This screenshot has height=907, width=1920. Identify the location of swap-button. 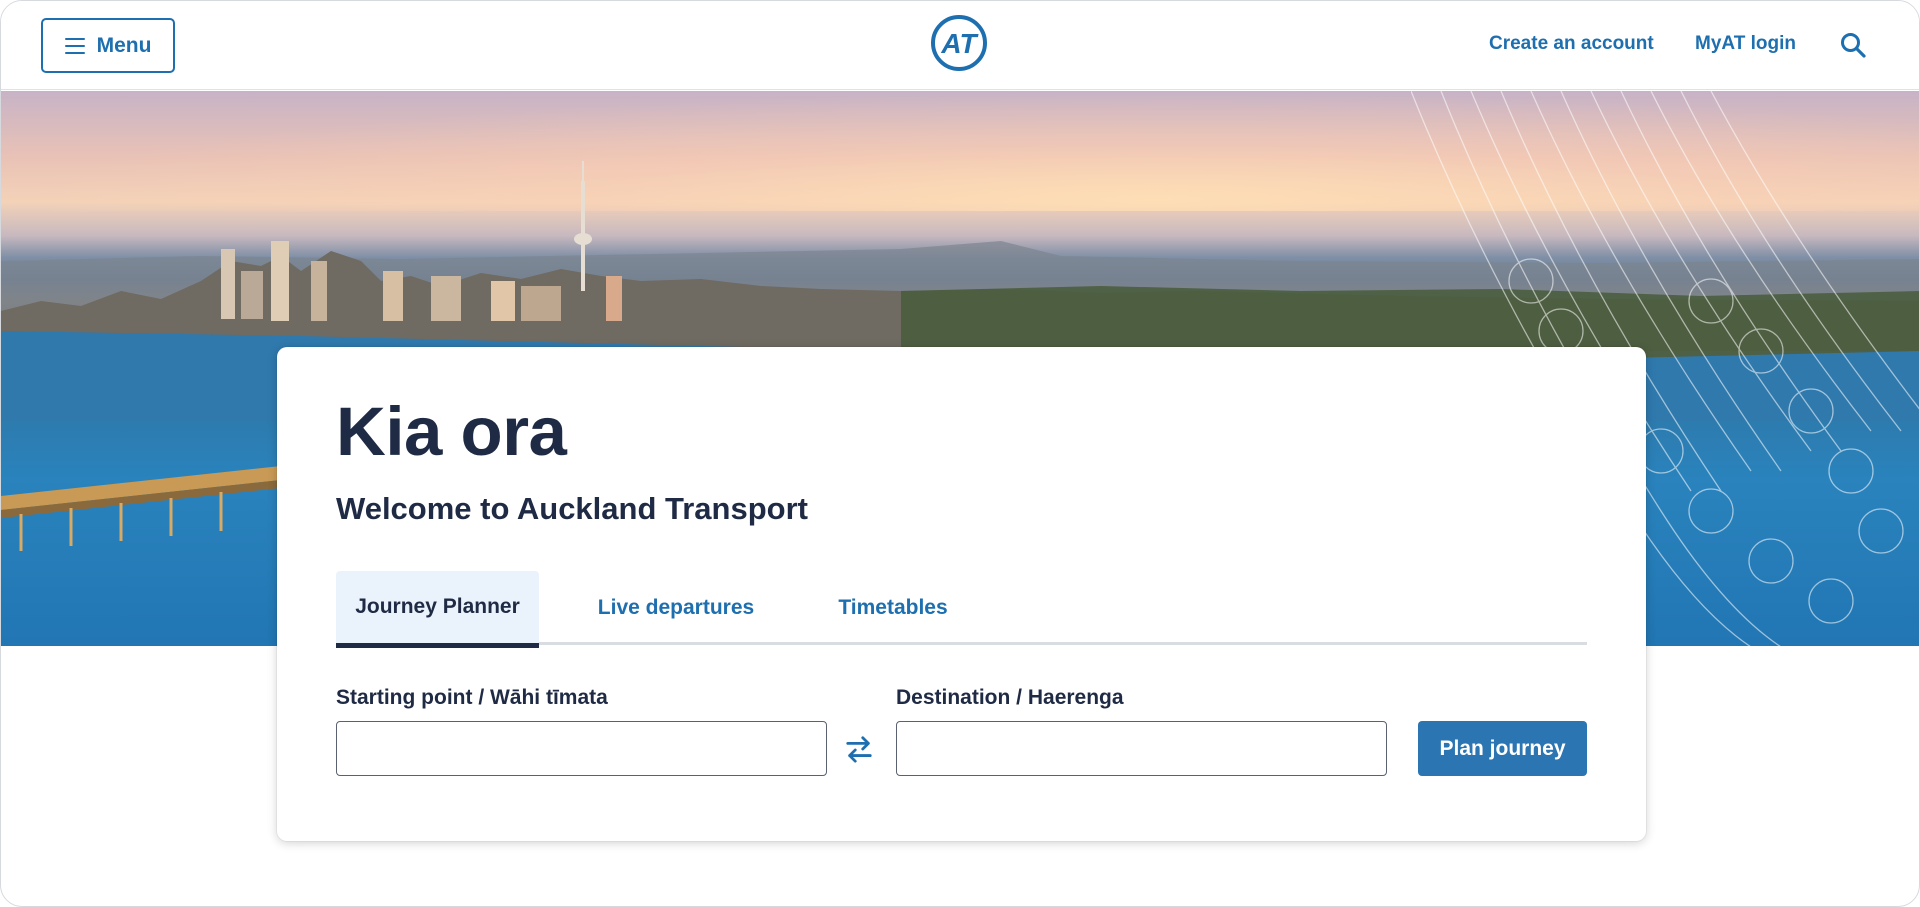
(859, 749).